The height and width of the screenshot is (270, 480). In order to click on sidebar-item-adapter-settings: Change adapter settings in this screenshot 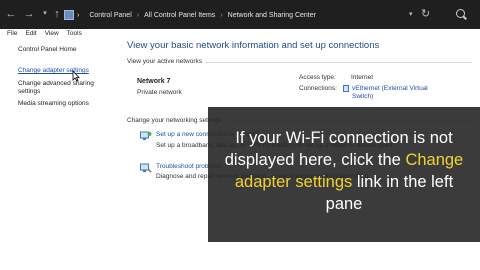, I will do `click(65, 71)`.